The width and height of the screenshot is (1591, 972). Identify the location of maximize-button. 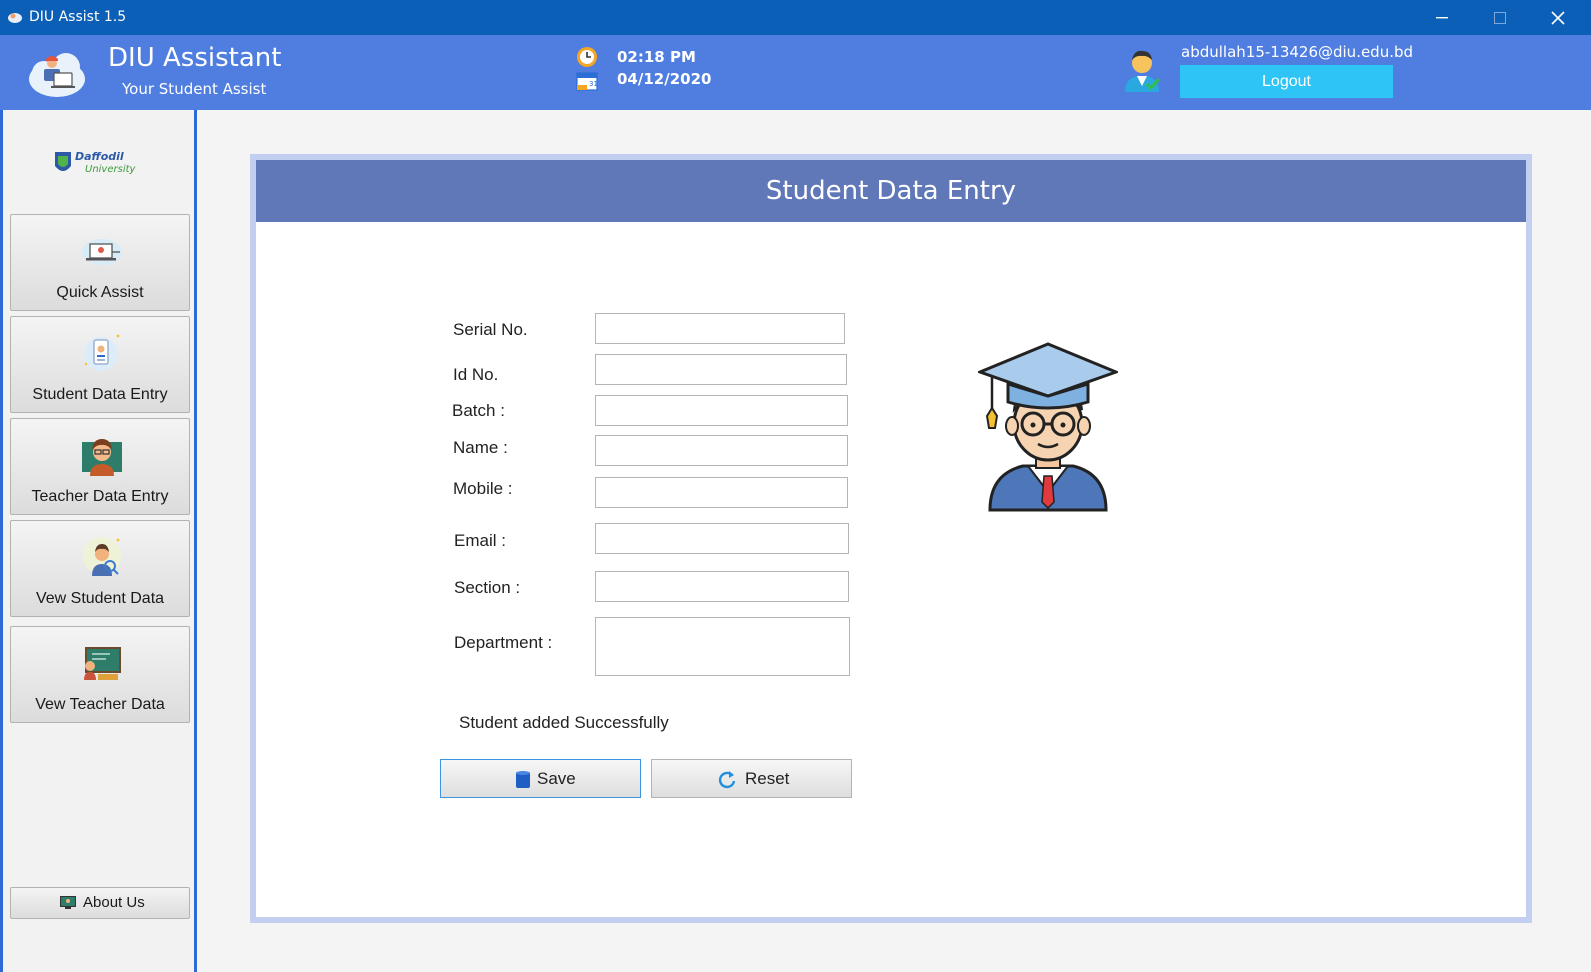
(1500, 17).